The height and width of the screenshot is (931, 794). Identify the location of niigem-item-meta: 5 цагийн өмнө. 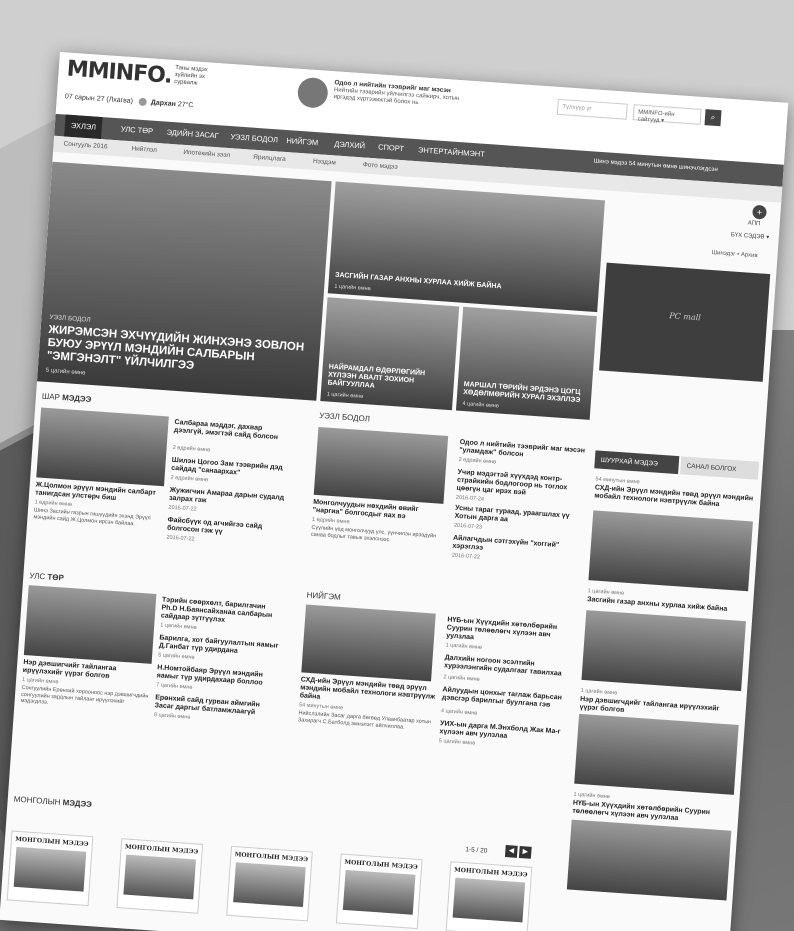
(457, 742).